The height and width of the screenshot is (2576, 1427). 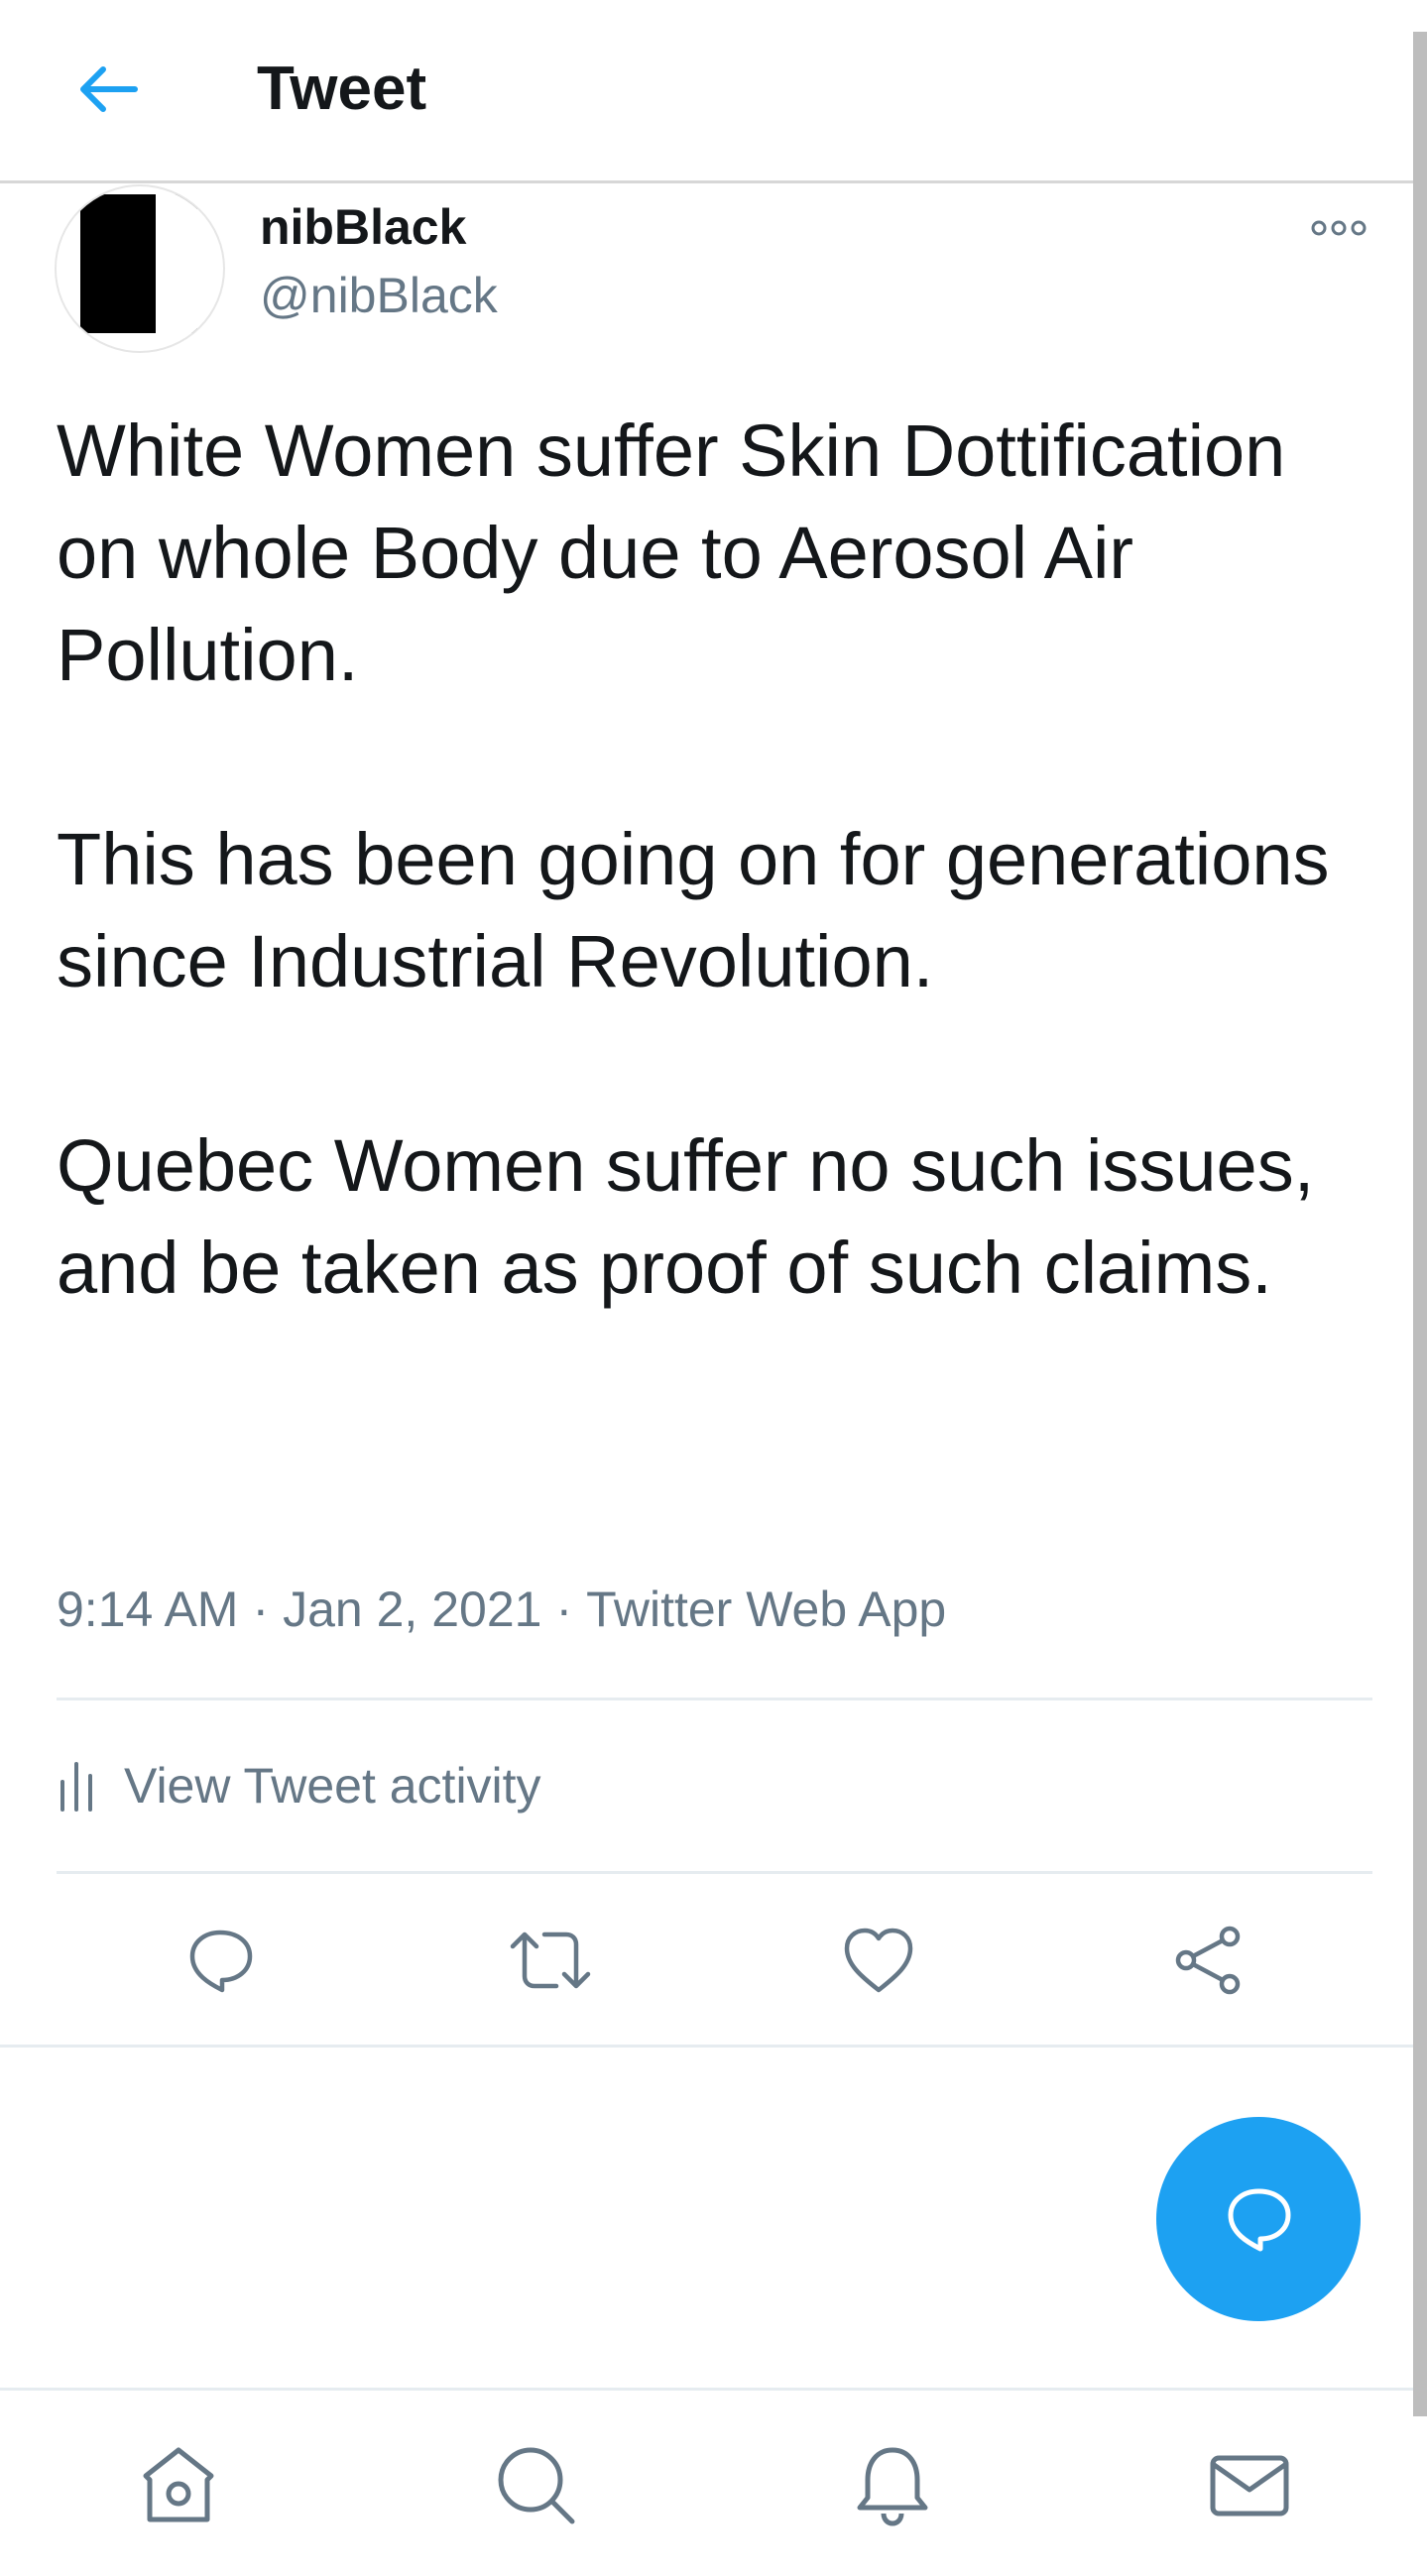 What do you see at coordinates (412, 1609) in the screenshot?
I see `tweet-date: Jan 2, 2021` at bounding box center [412, 1609].